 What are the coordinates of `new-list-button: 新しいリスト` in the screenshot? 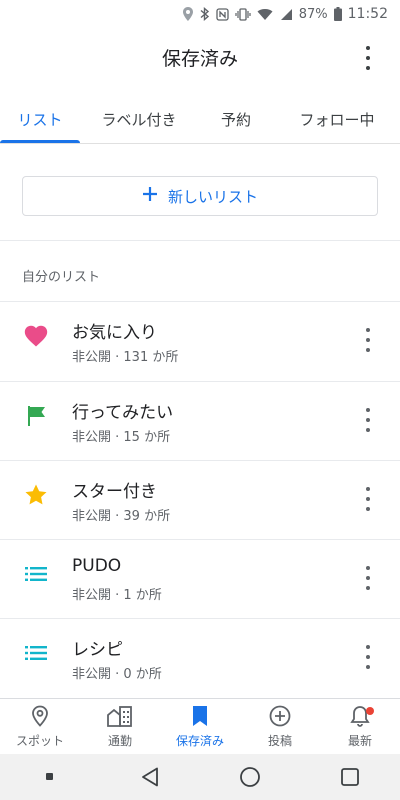 It's located at (200, 196).